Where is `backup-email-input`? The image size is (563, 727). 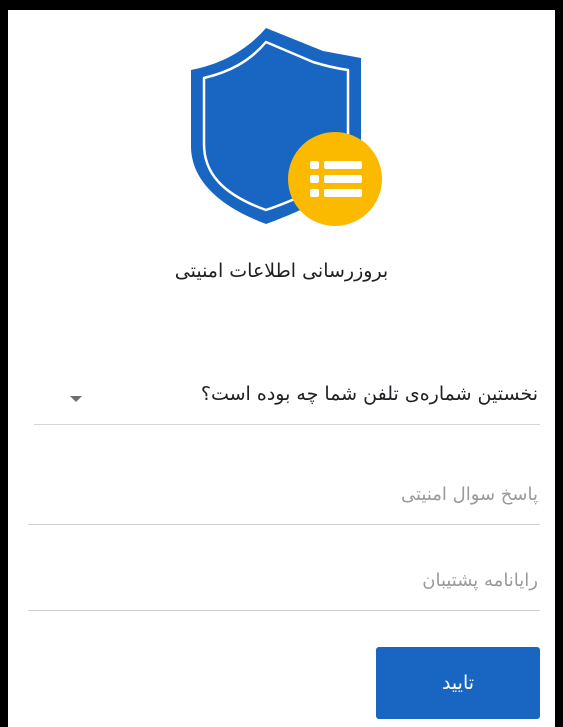 backup-email-input is located at coordinates (284, 583).